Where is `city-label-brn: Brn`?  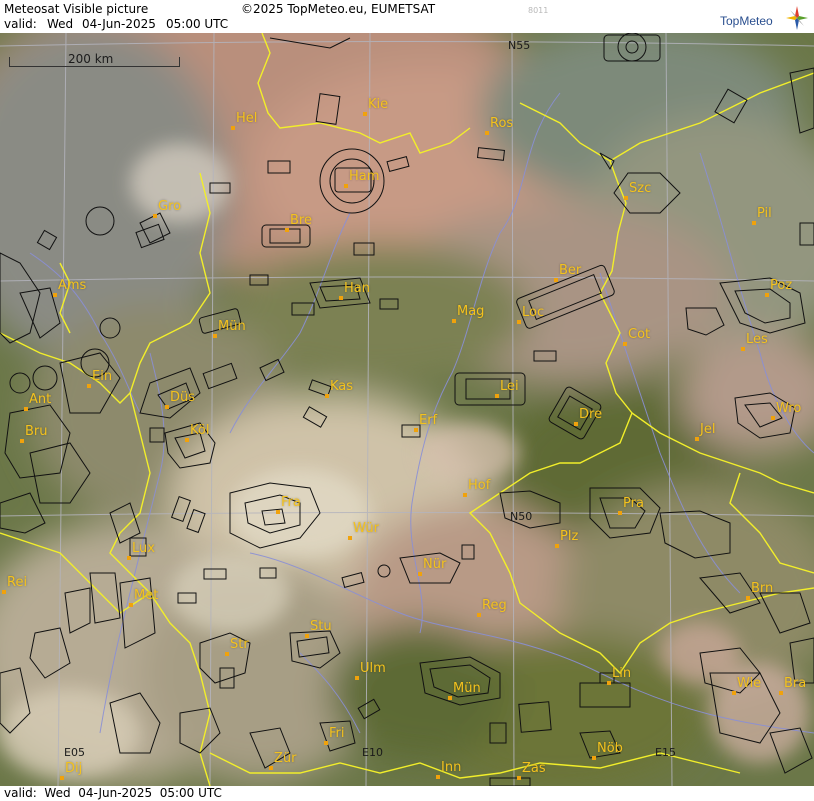
city-label-brn: Brn is located at coordinates (762, 589).